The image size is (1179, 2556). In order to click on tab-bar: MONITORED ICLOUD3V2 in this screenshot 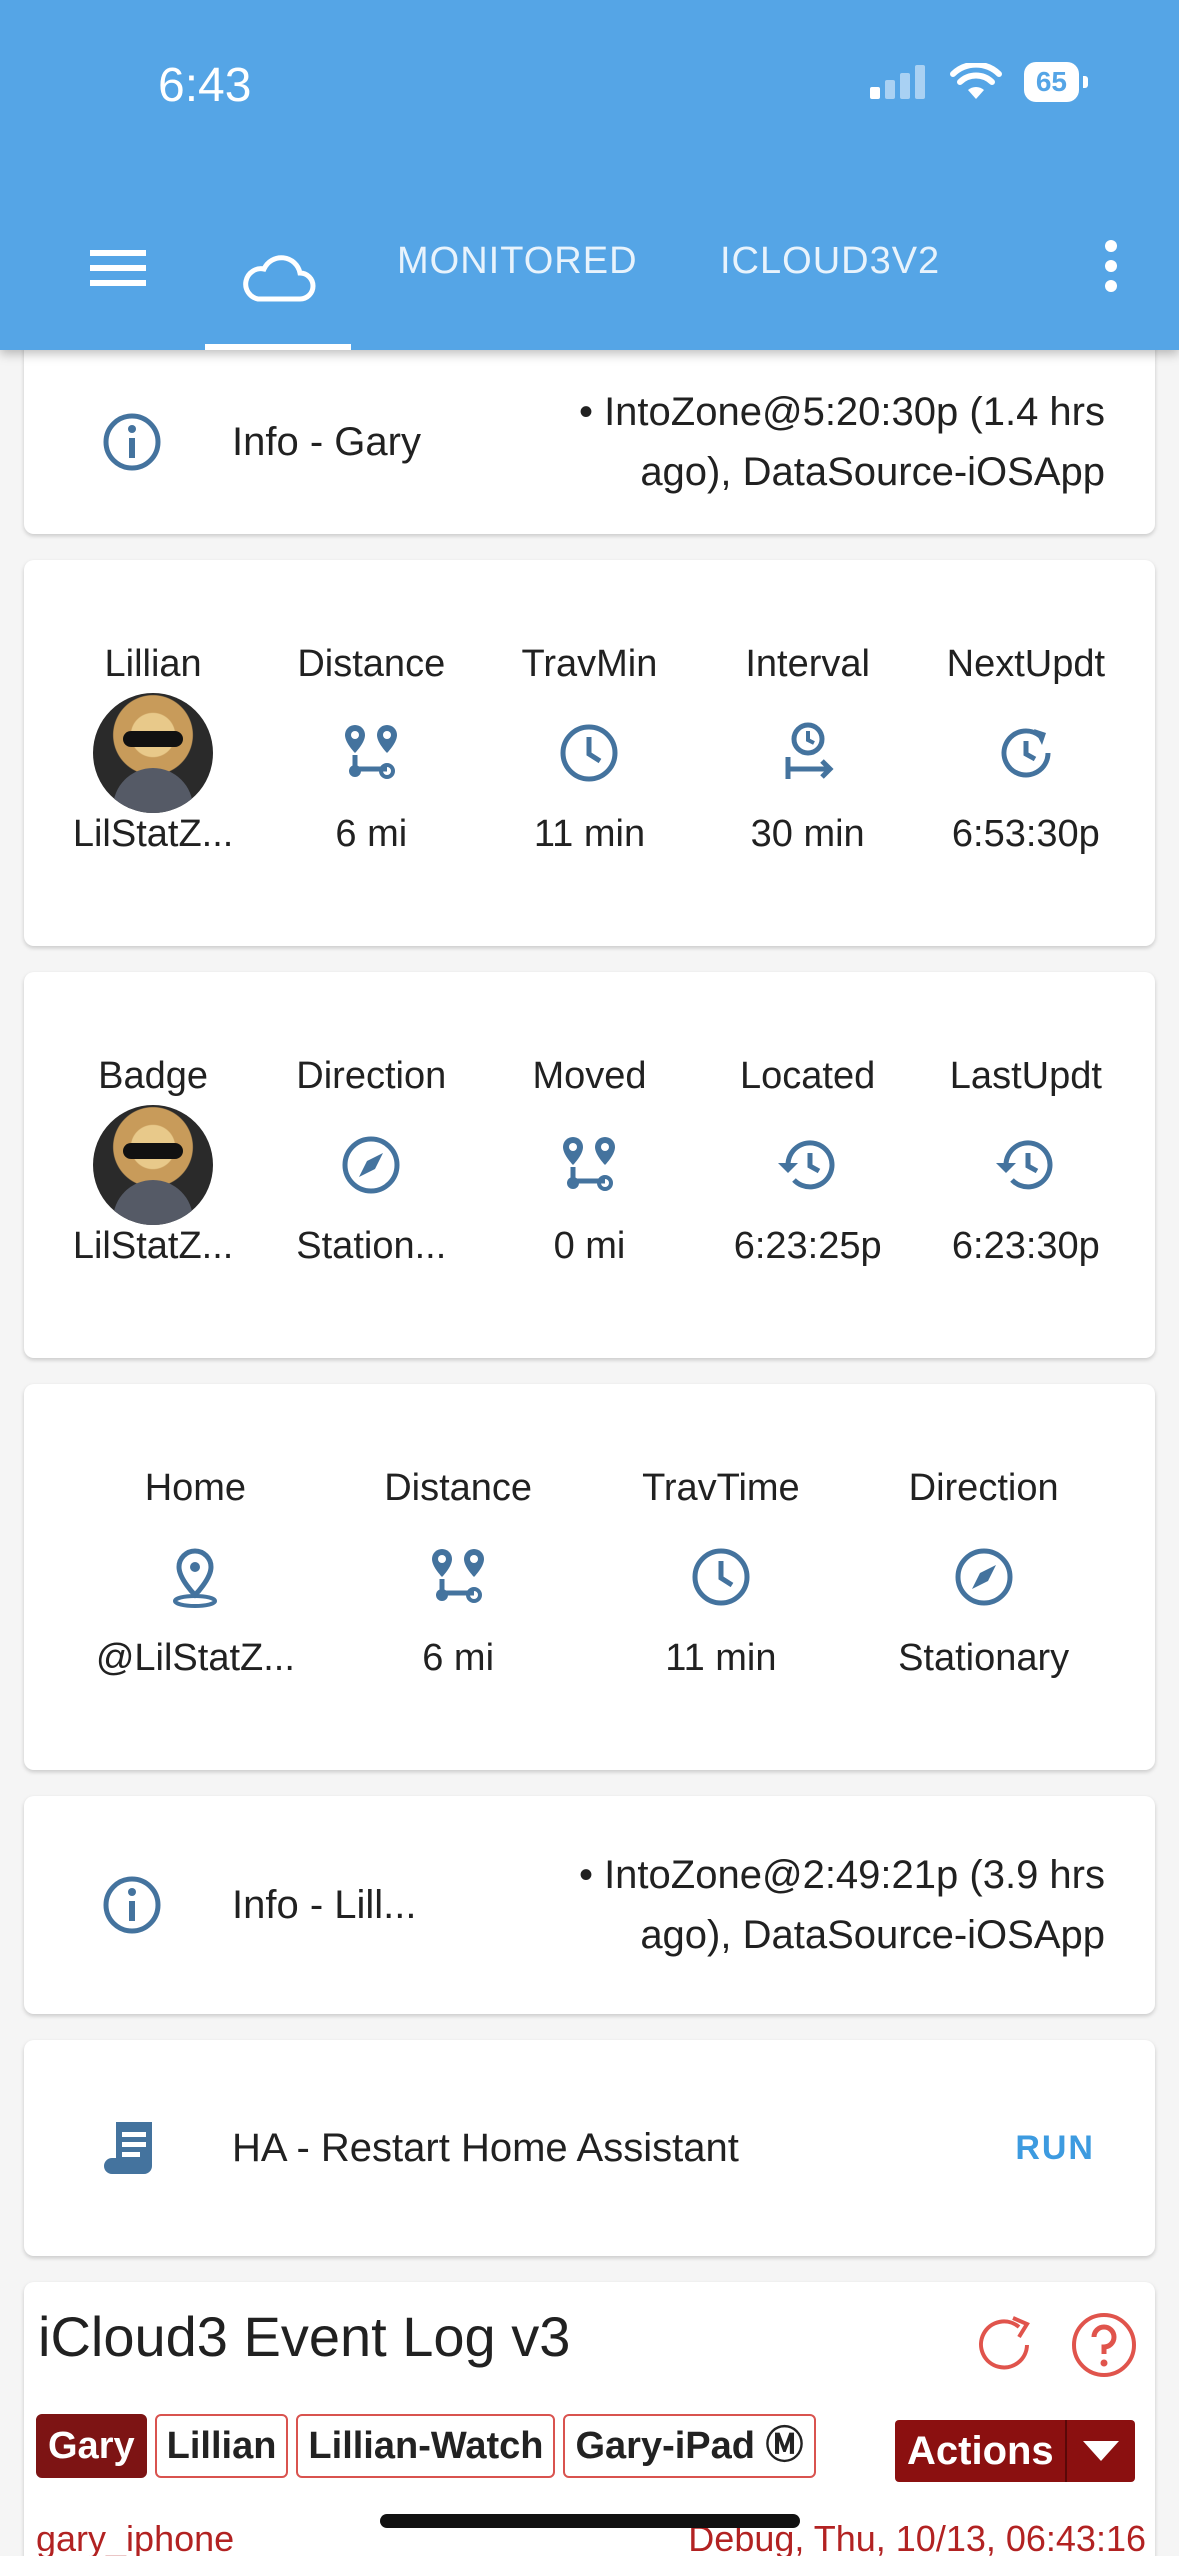, I will do `click(589, 280)`.